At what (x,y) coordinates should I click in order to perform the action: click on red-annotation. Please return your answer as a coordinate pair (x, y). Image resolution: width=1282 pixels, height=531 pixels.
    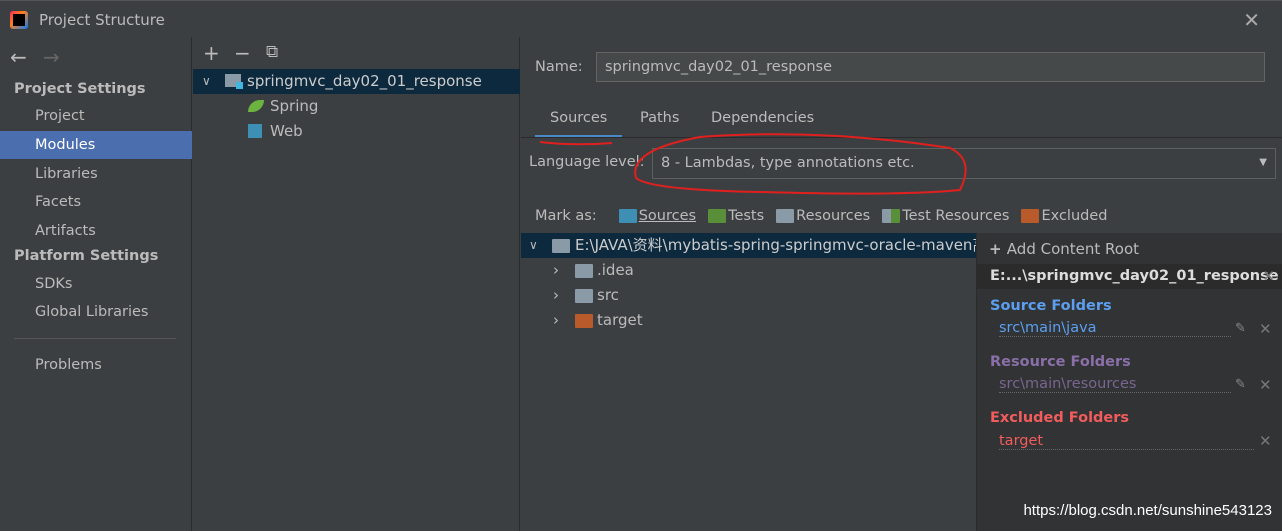
    Looking at the image, I should click on (753, 164).